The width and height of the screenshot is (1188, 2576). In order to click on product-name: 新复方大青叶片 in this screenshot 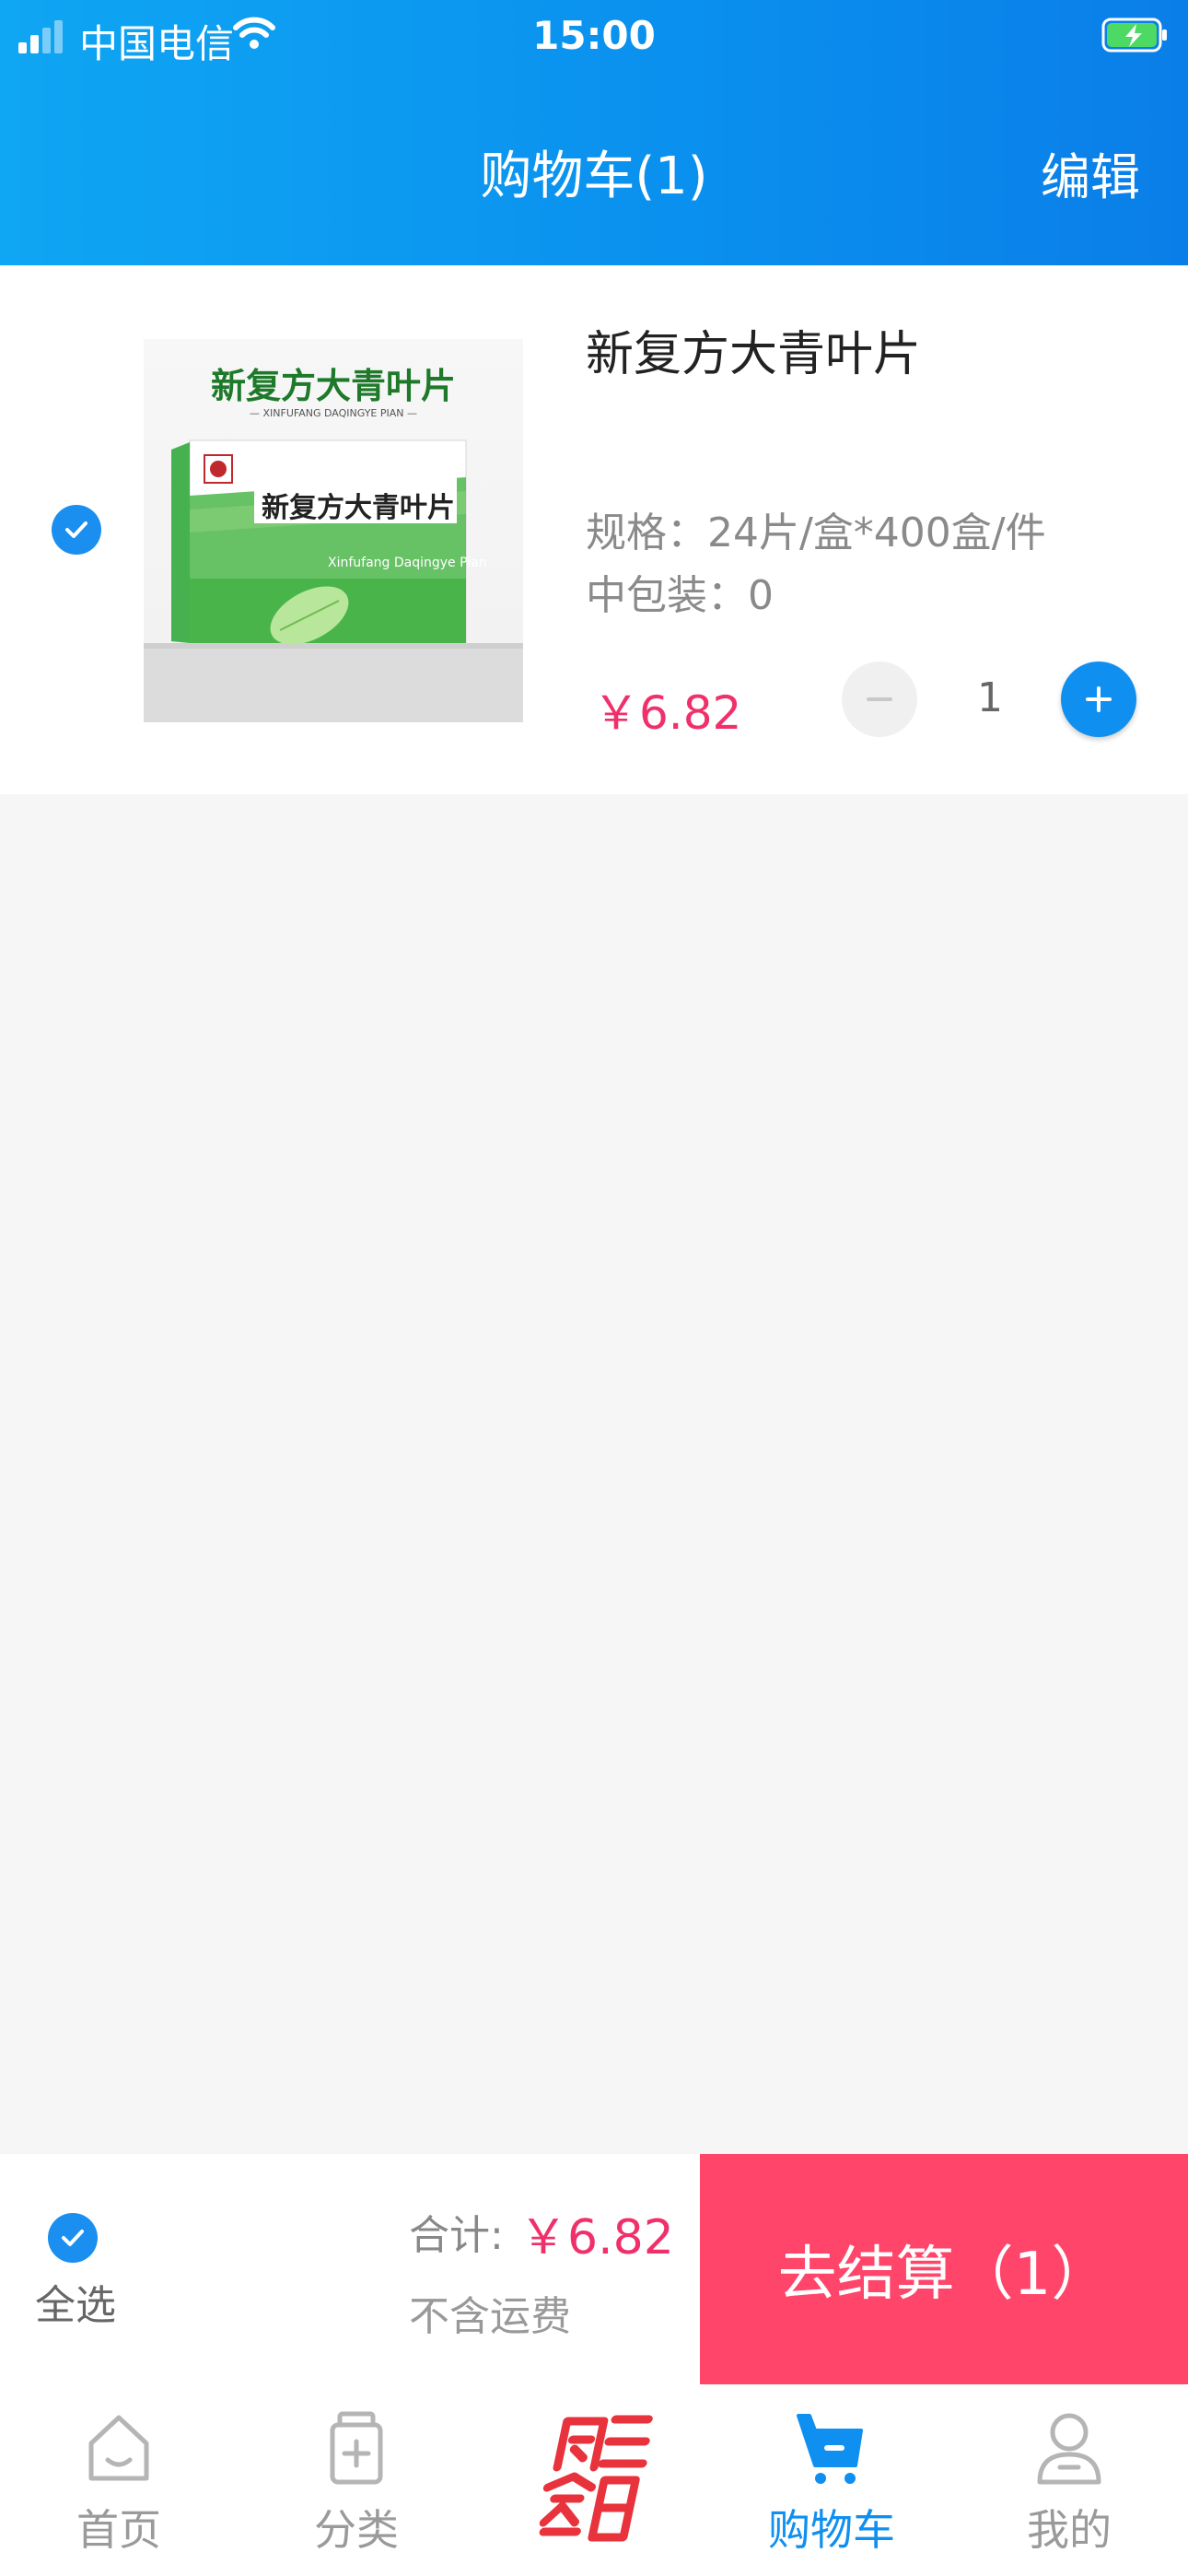, I will do `click(753, 349)`.